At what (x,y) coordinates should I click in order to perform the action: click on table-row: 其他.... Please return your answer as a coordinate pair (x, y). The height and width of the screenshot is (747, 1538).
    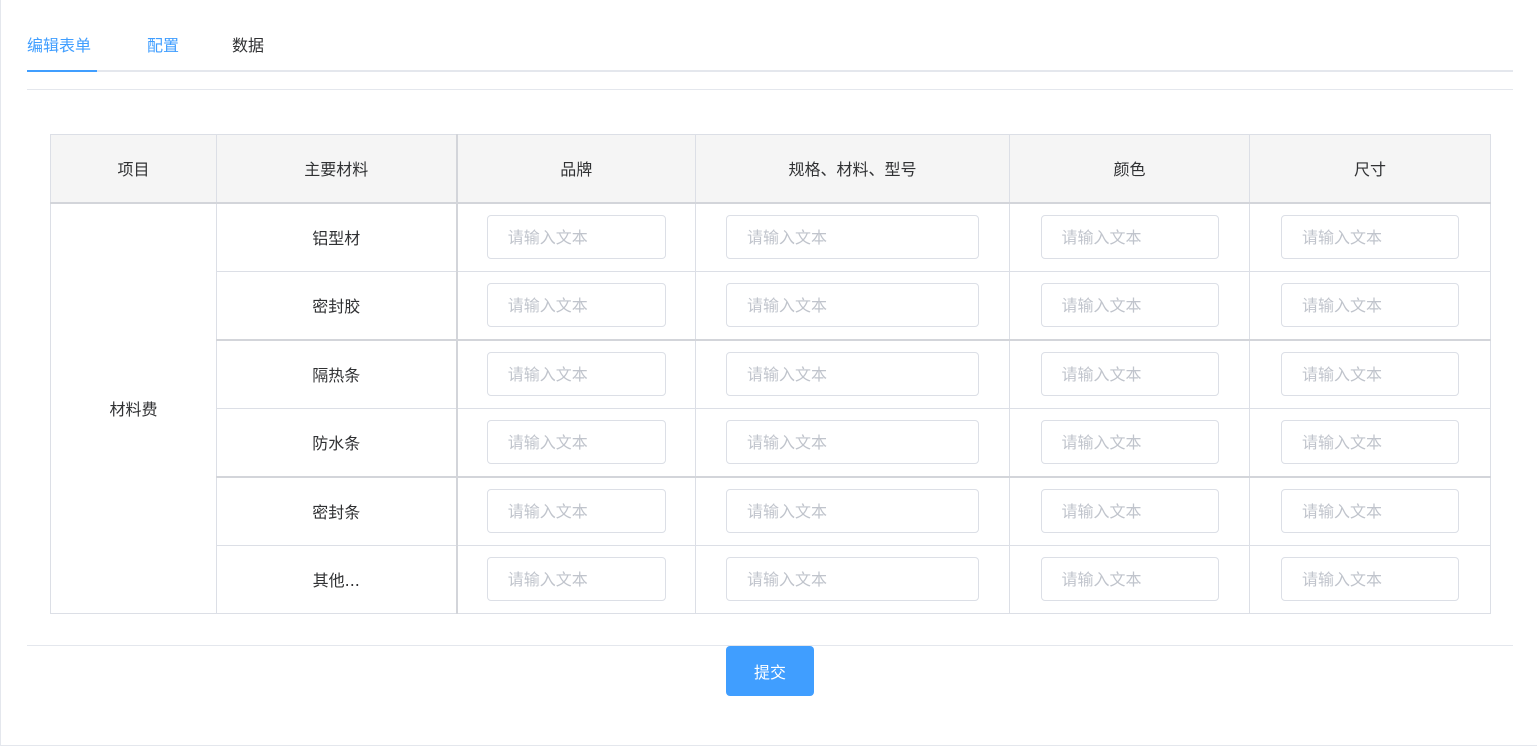
    Looking at the image, I should click on (771, 579).